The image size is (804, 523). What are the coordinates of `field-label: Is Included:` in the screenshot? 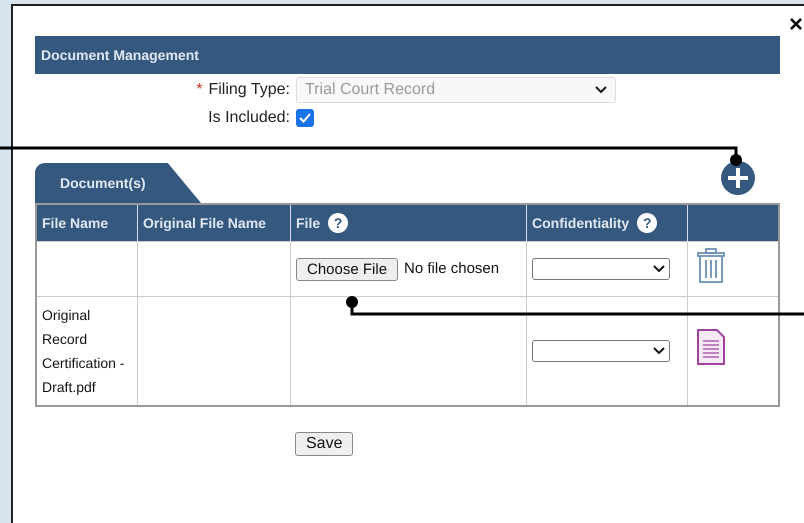 It's located at (249, 118).